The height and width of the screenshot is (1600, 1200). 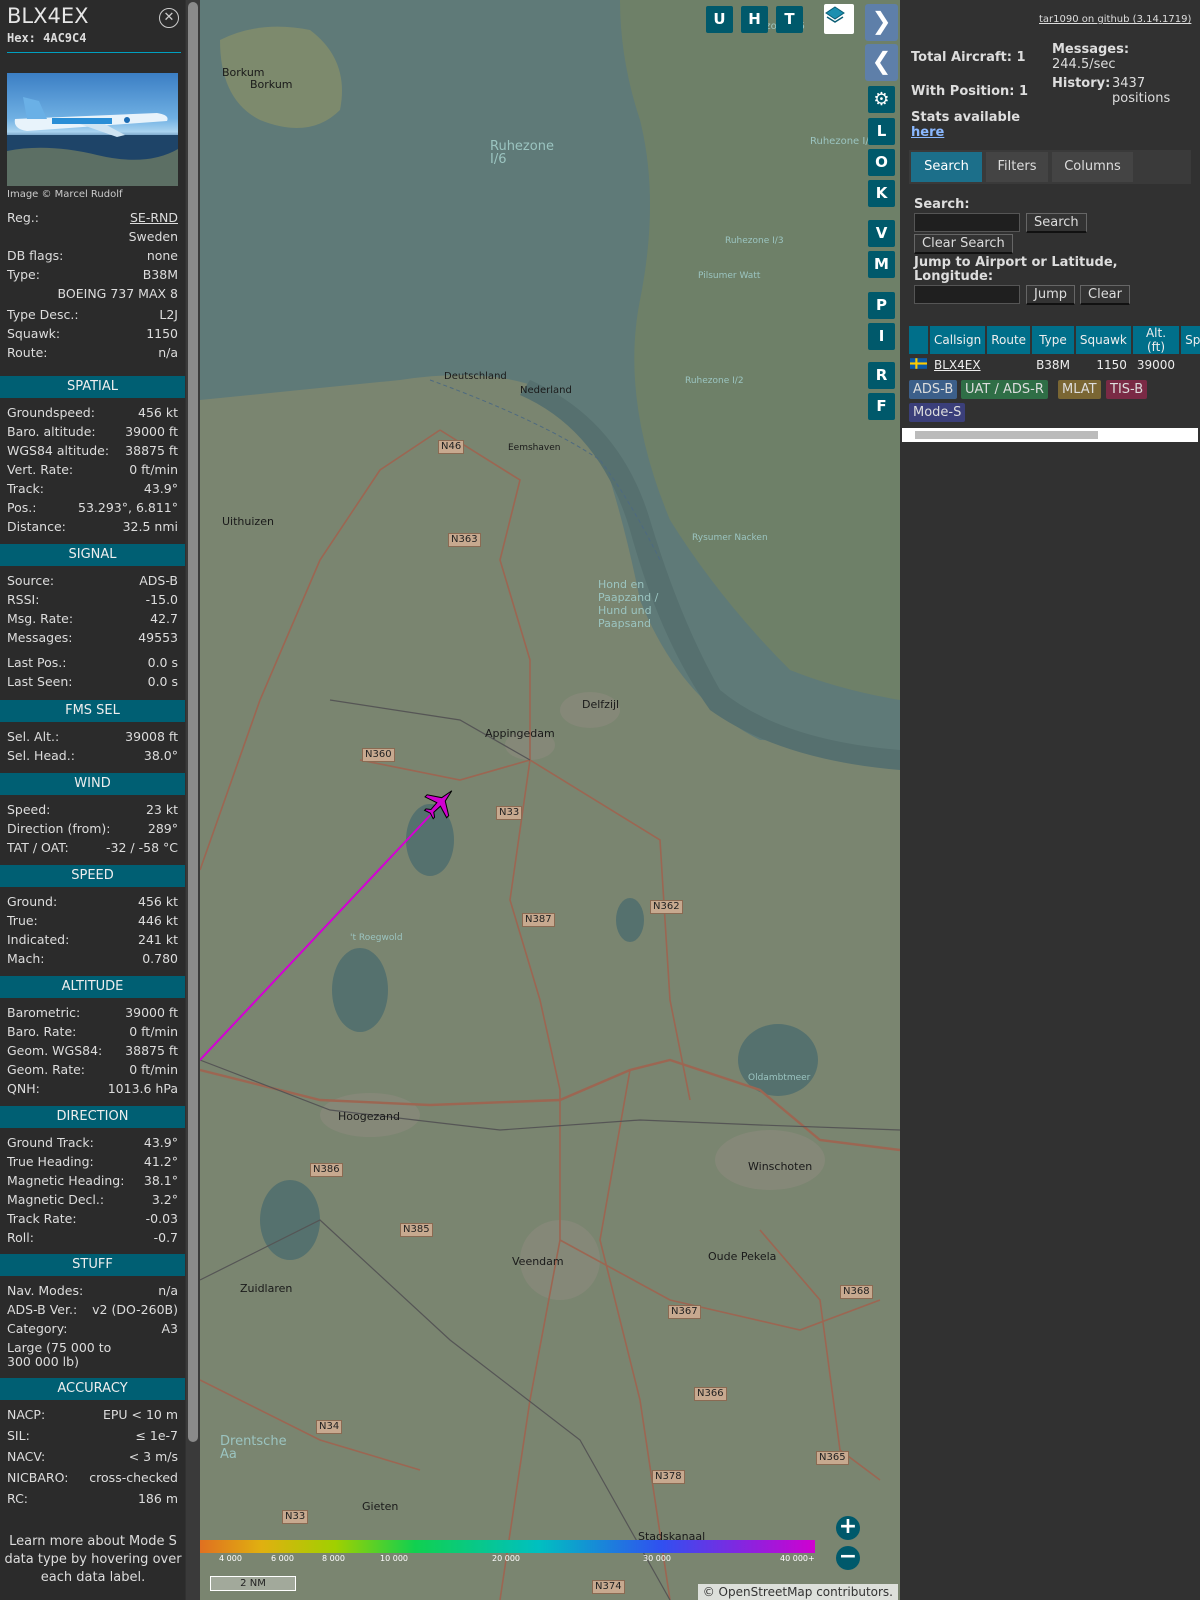 I want to click on jump-button: Jump, so click(x=1050, y=295).